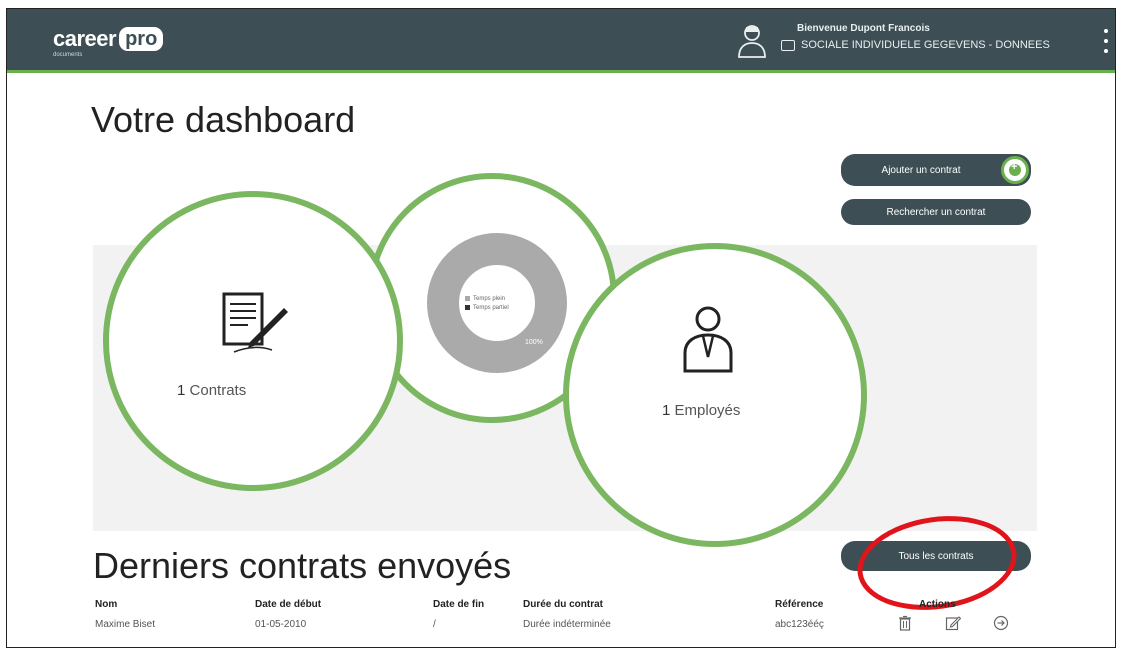  I want to click on cell-reference: abc123ééç, so click(799, 624).